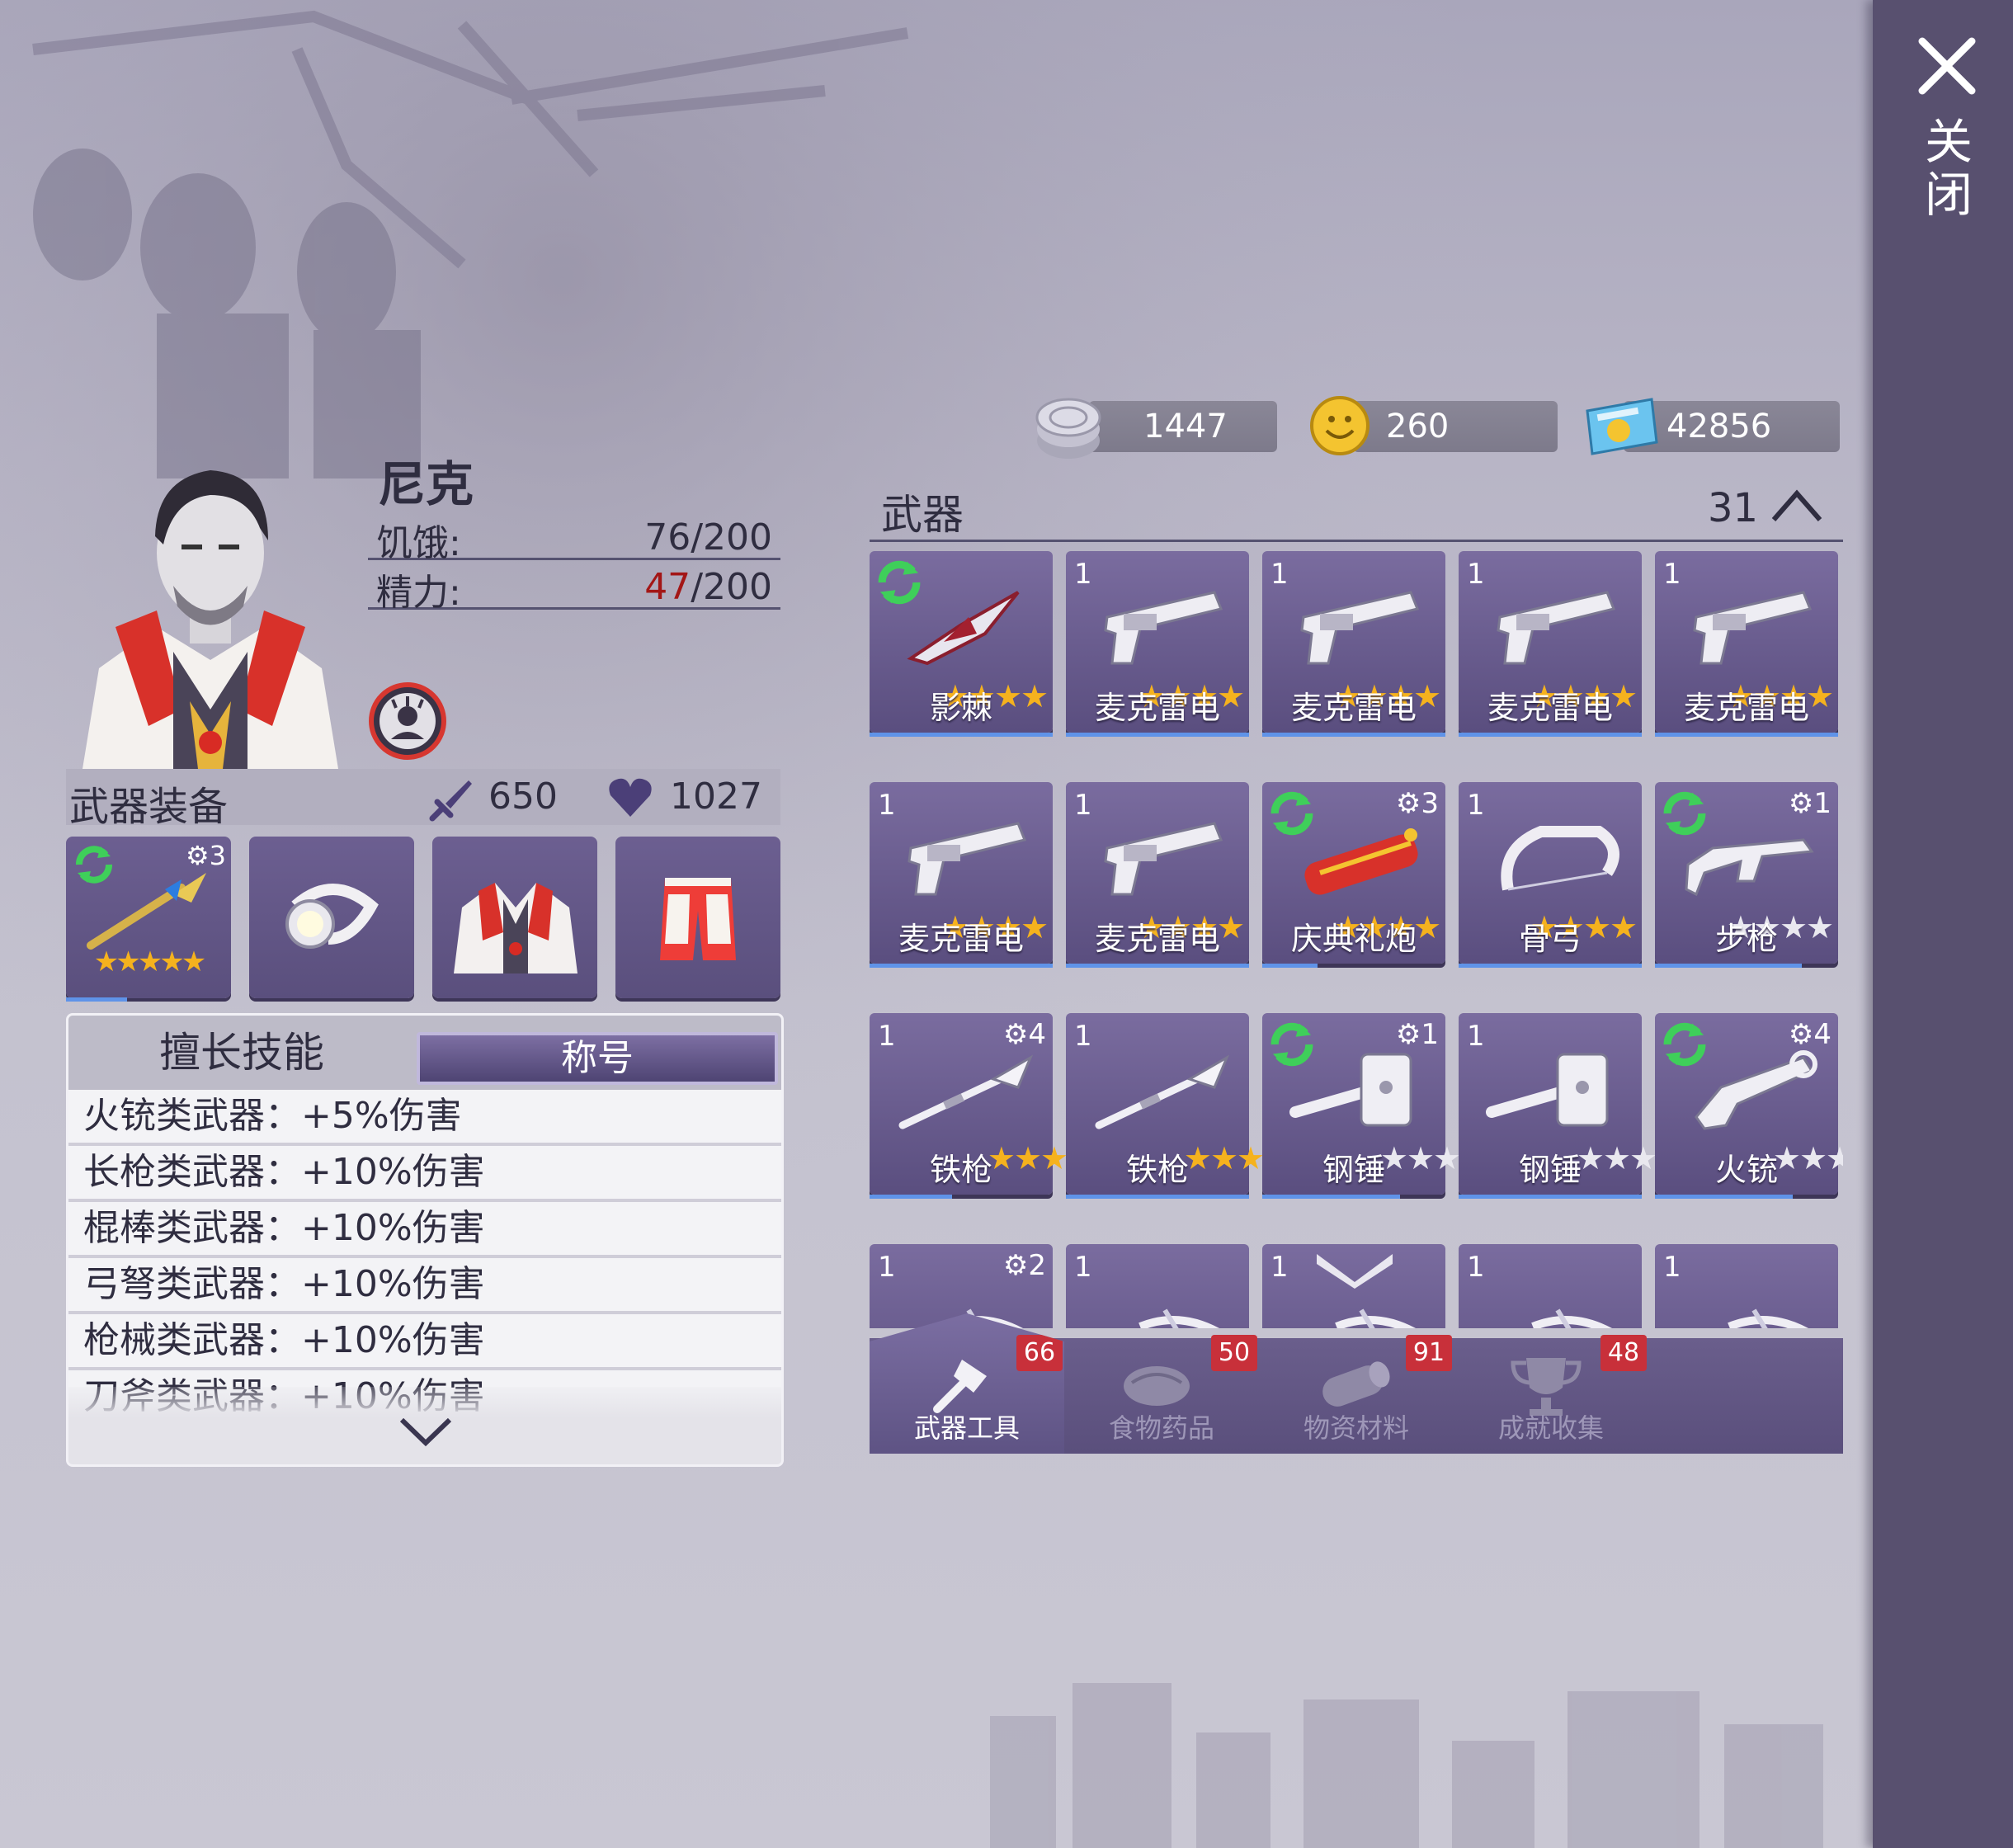 The height and width of the screenshot is (1848, 2013). Describe the element at coordinates (516, 928) in the screenshot. I see `jacket-icon` at that location.